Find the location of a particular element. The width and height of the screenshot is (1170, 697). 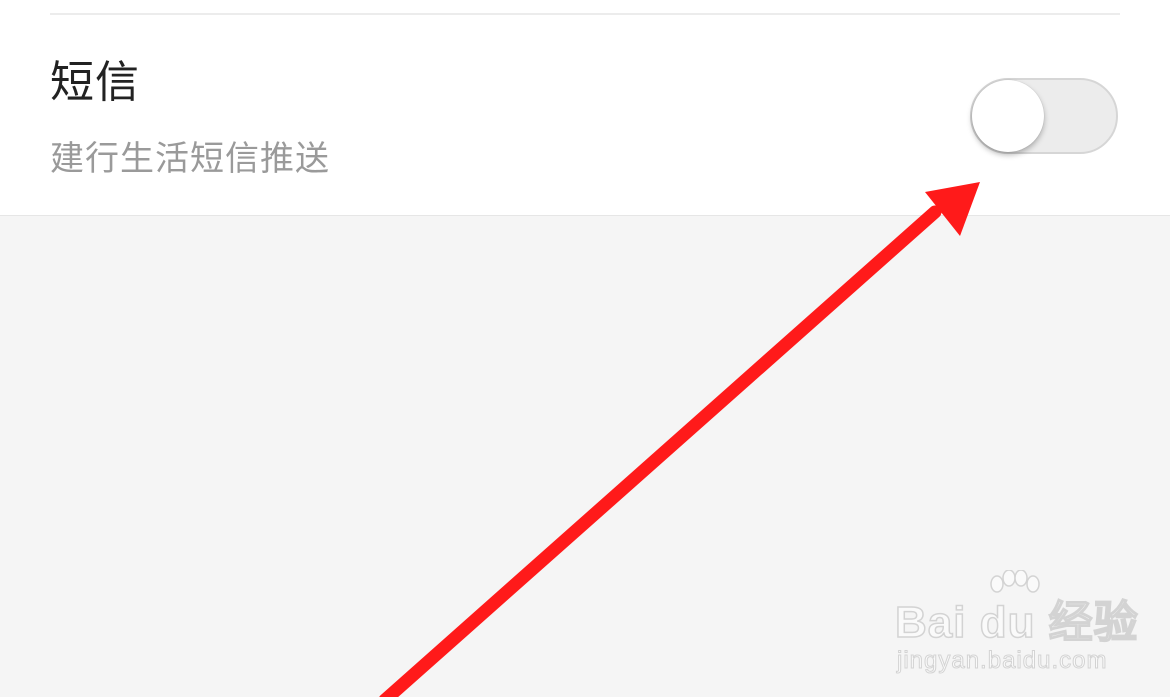

watermark-url: jingyan.baidu.com is located at coordinates (1002, 660).